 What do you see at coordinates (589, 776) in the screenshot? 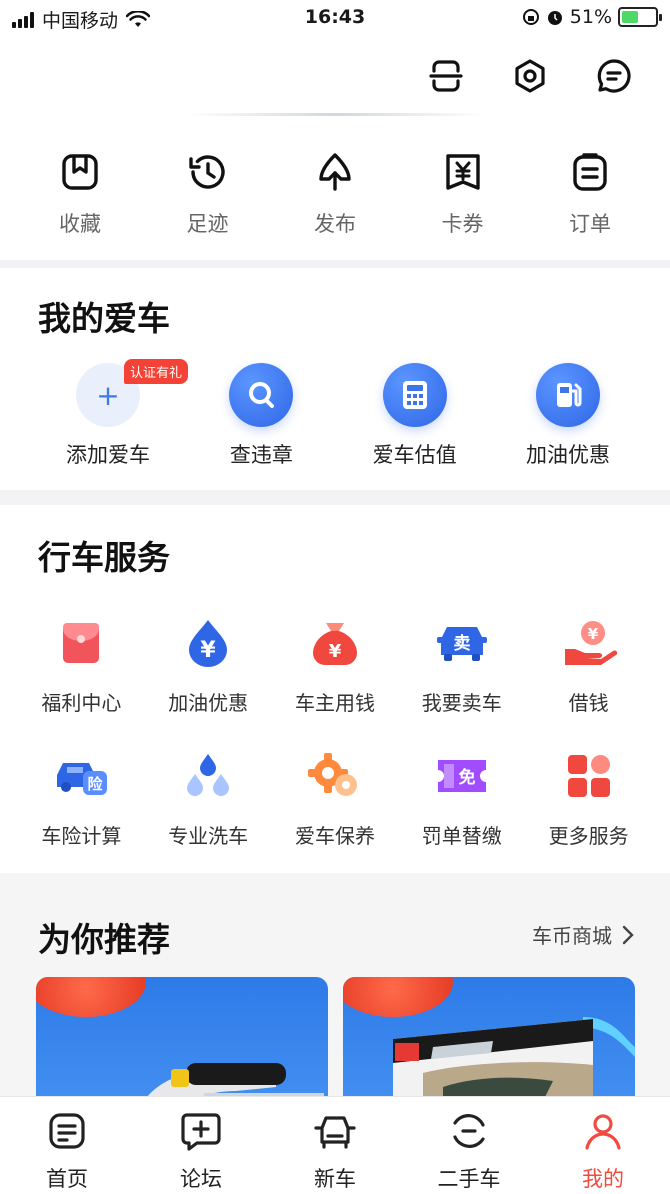
I see `grid-icon` at bounding box center [589, 776].